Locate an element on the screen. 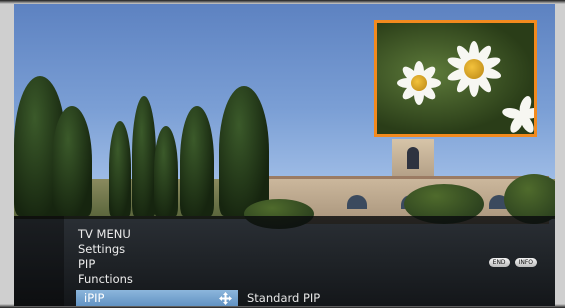 The height and width of the screenshot is (308, 565). breadcrumb: TV MENU Settings PIP Functions is located at coordinates (105, 257).